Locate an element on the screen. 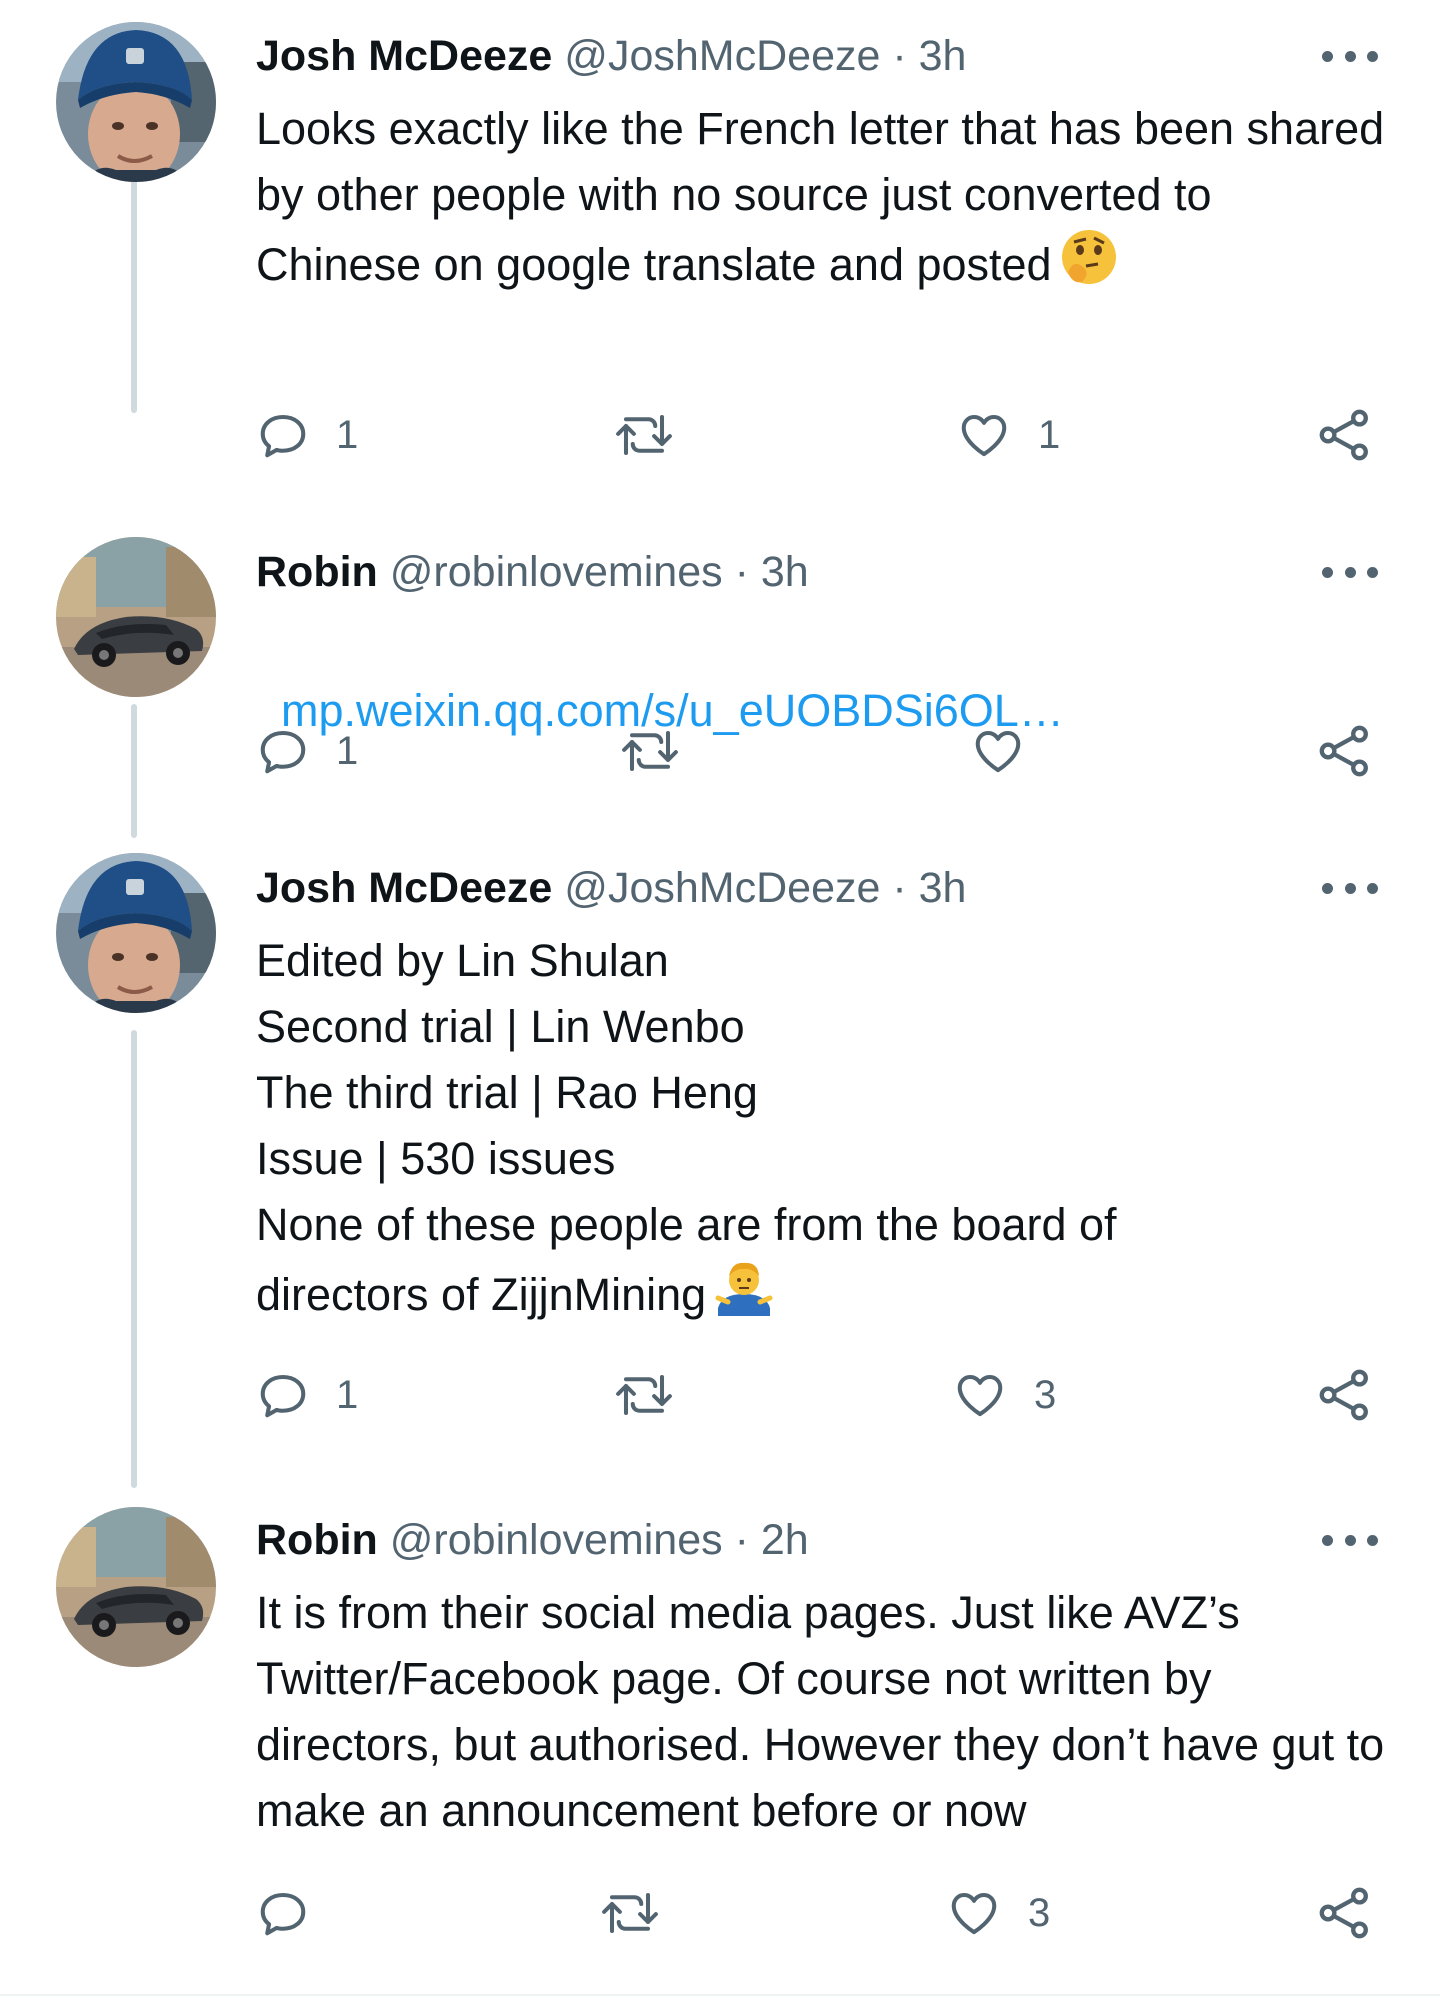 This screenshot has height=2009, width=1440. tweet-text-line: Issue | 530 issues is located at coordinates (436, 1158).